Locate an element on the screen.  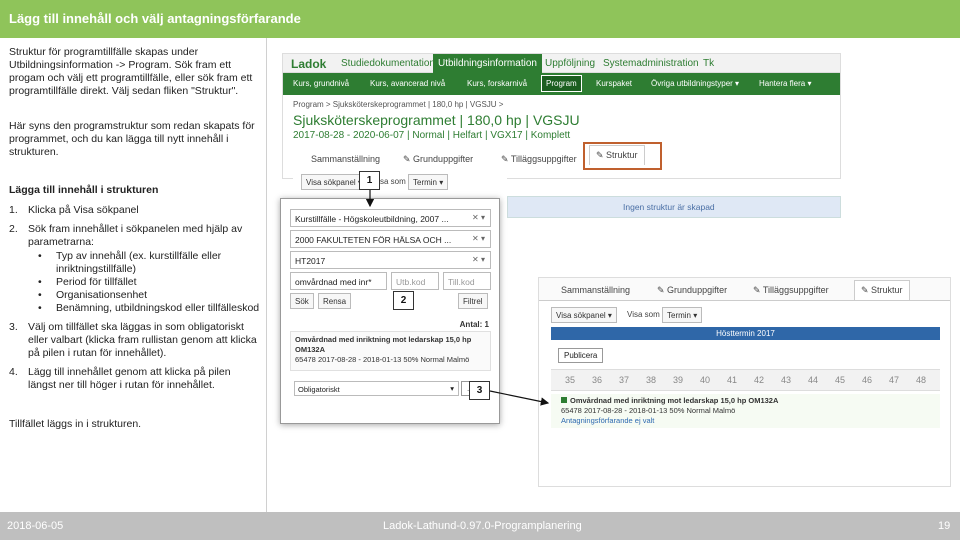
visa-som-label: Visa som is located at coordinates (643, 314).